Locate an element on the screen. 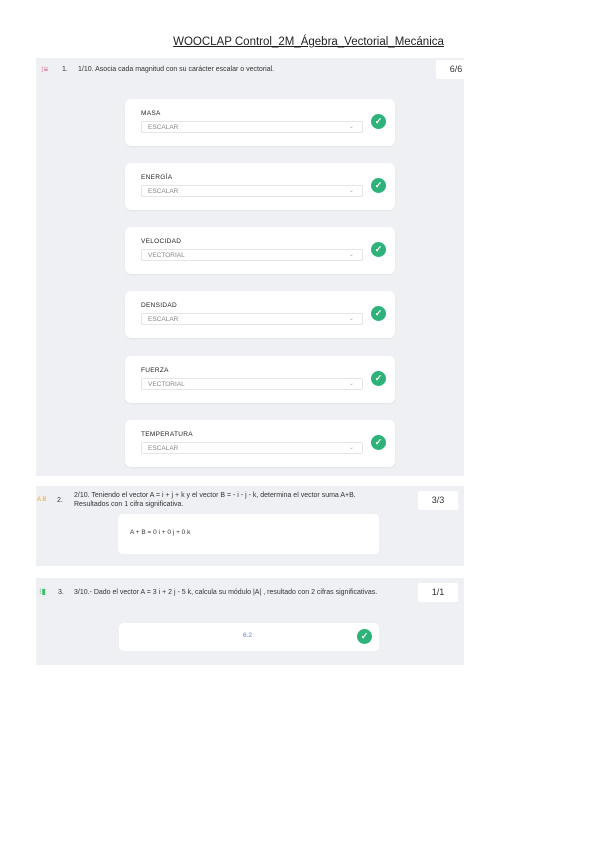  magnitude-label: FUERZA is located at coordinates (155, 370).